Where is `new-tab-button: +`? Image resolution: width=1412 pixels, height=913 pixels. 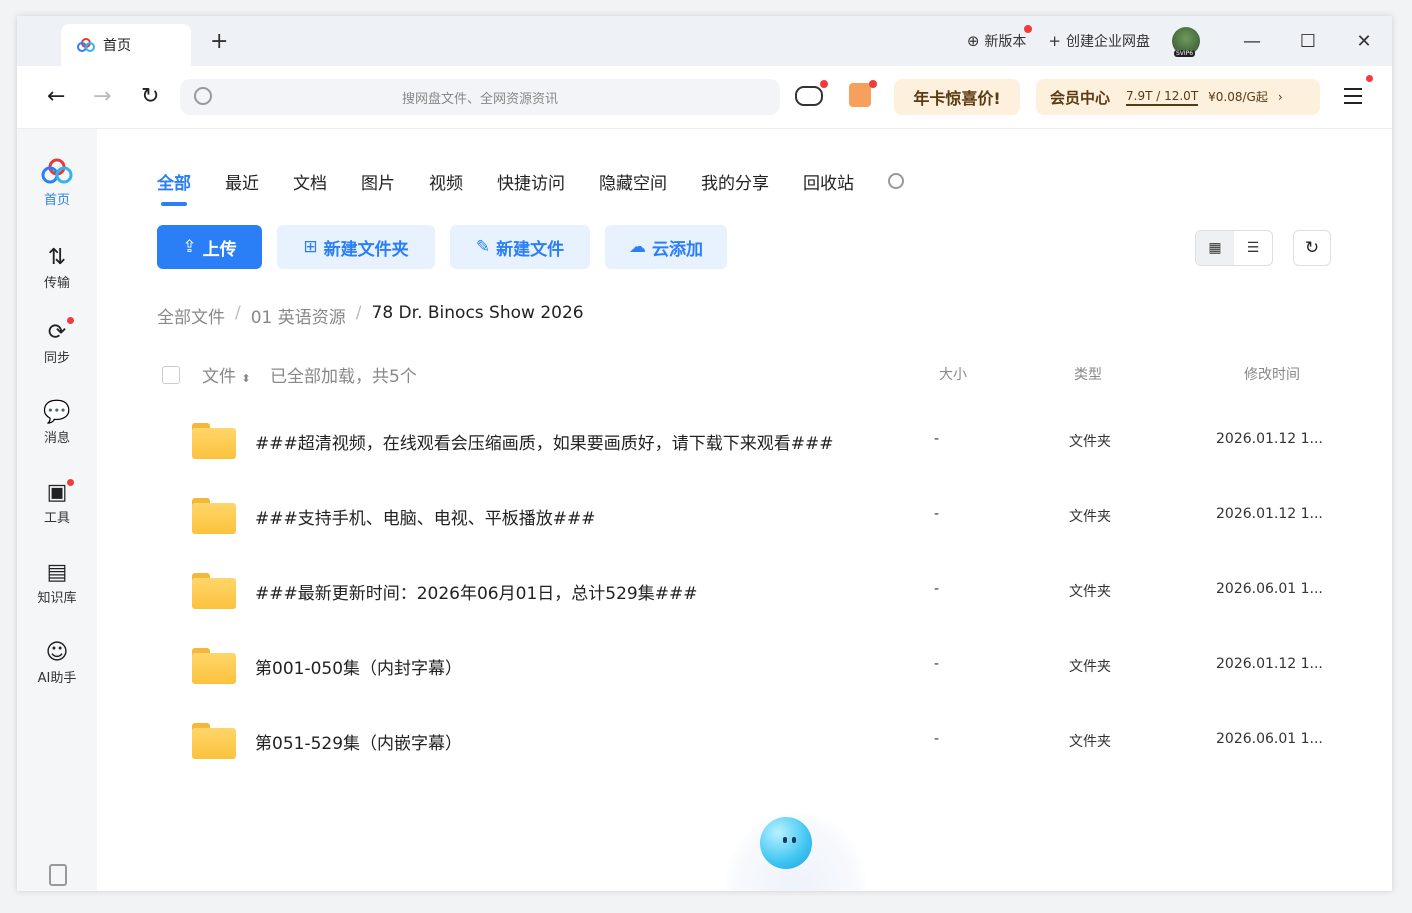
new-tab-button: + is located at coordinates (219, 41).